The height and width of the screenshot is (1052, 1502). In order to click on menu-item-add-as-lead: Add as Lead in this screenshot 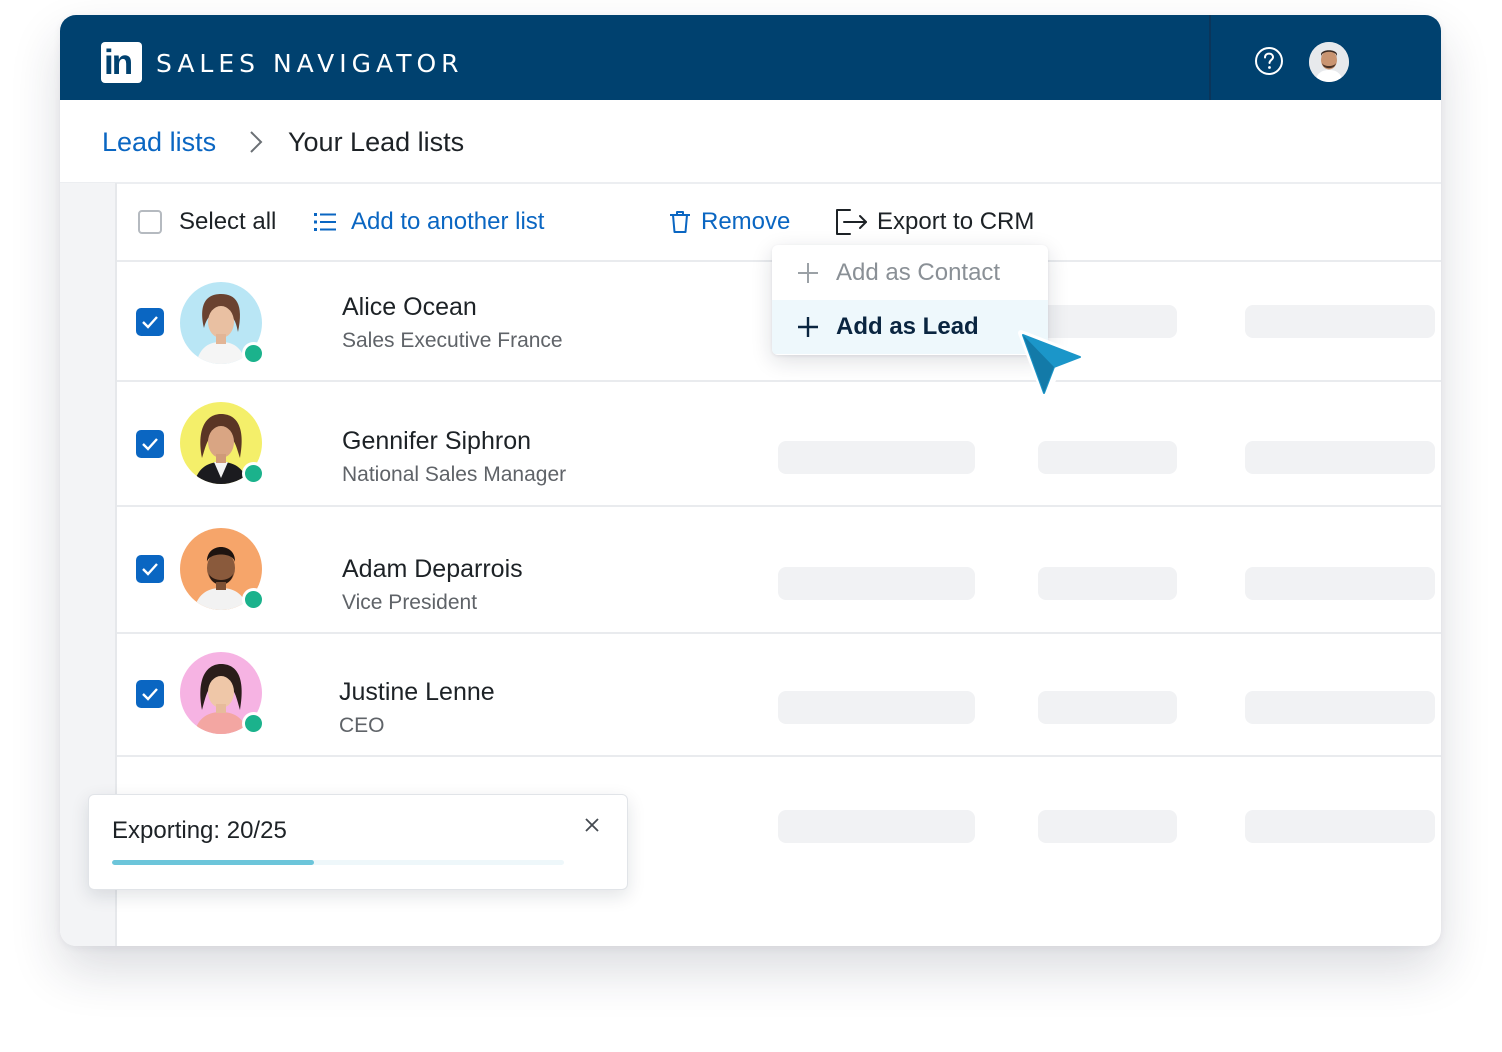, I will do `click(910, 327)`.